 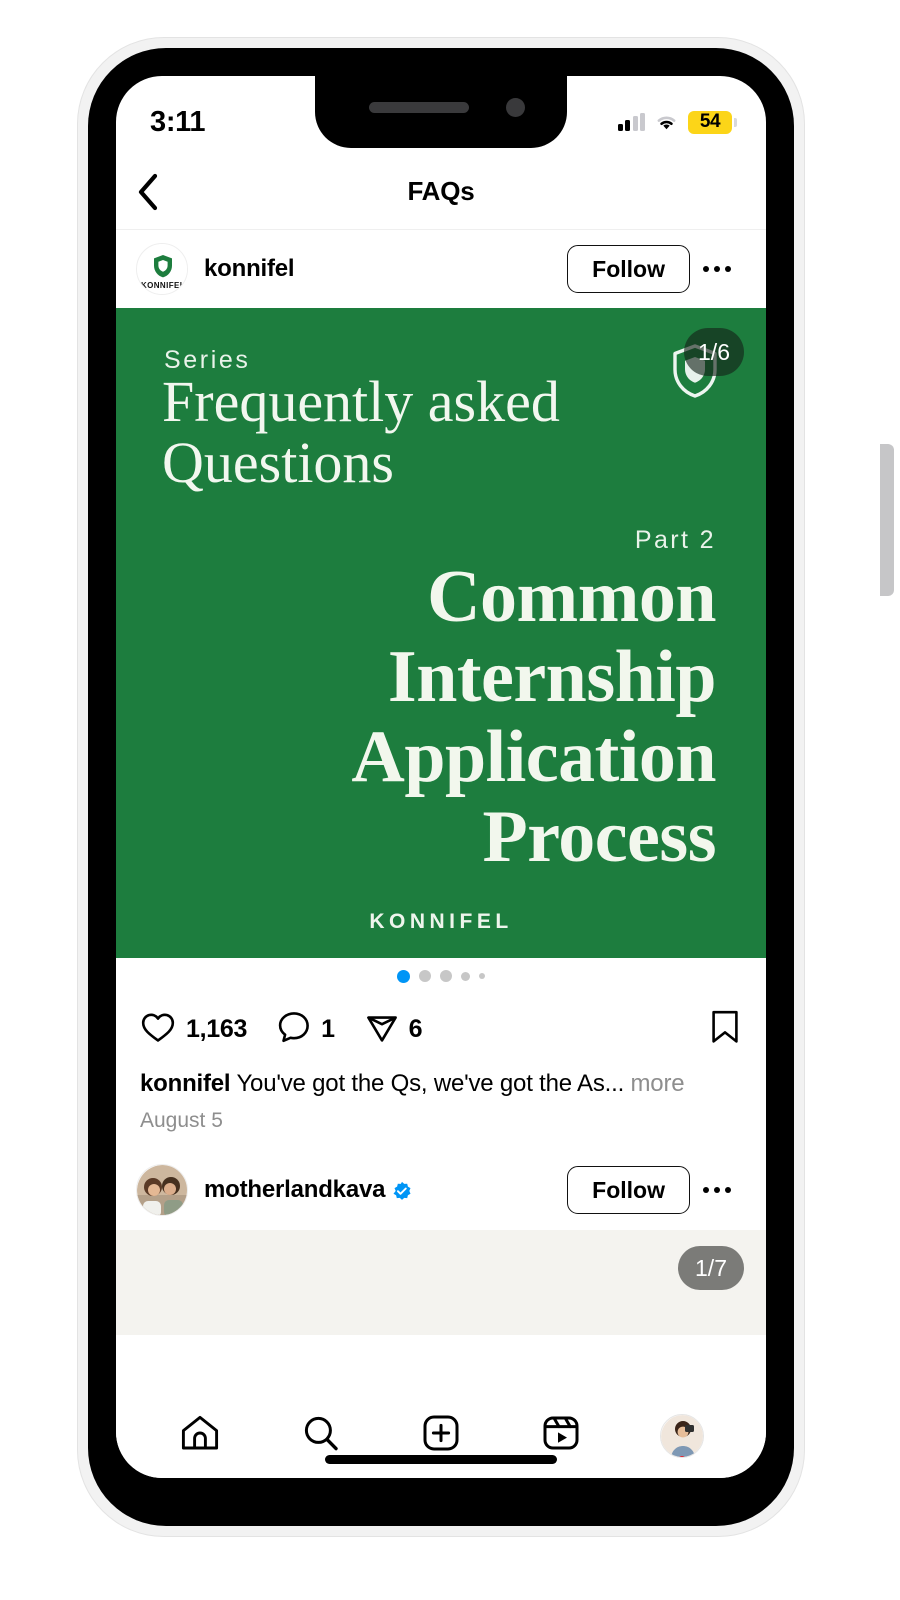 What do you see at coordinates (887, 520) in the screenshot?
I see `power-button` at bounding box center [887, 520].